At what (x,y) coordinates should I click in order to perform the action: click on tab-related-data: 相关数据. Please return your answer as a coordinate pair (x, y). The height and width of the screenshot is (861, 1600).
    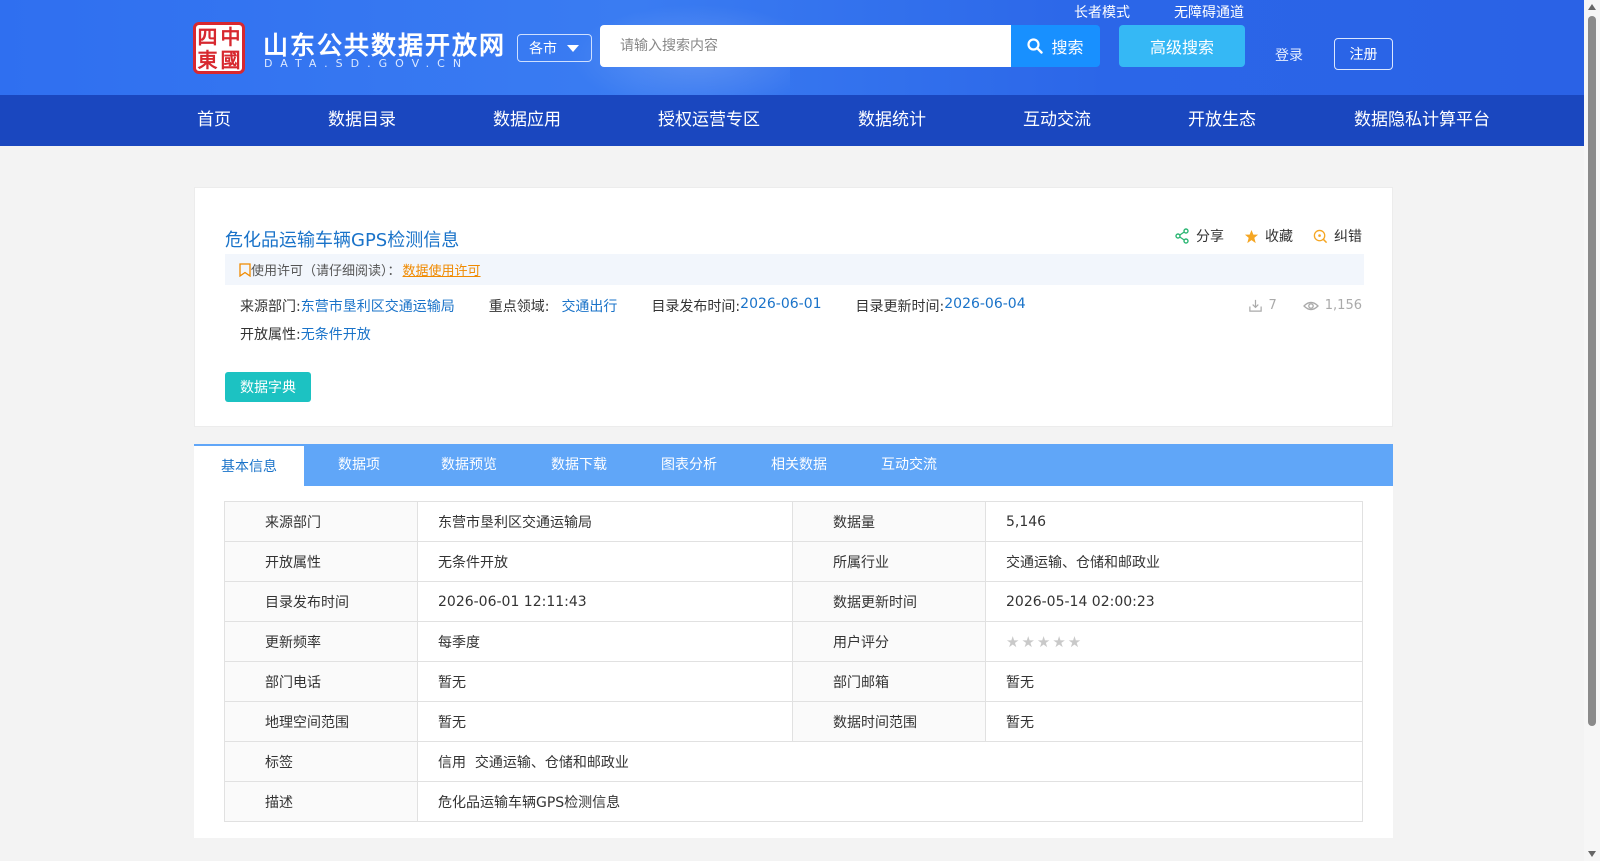
    Looking at the image, I should click on (799, 465).